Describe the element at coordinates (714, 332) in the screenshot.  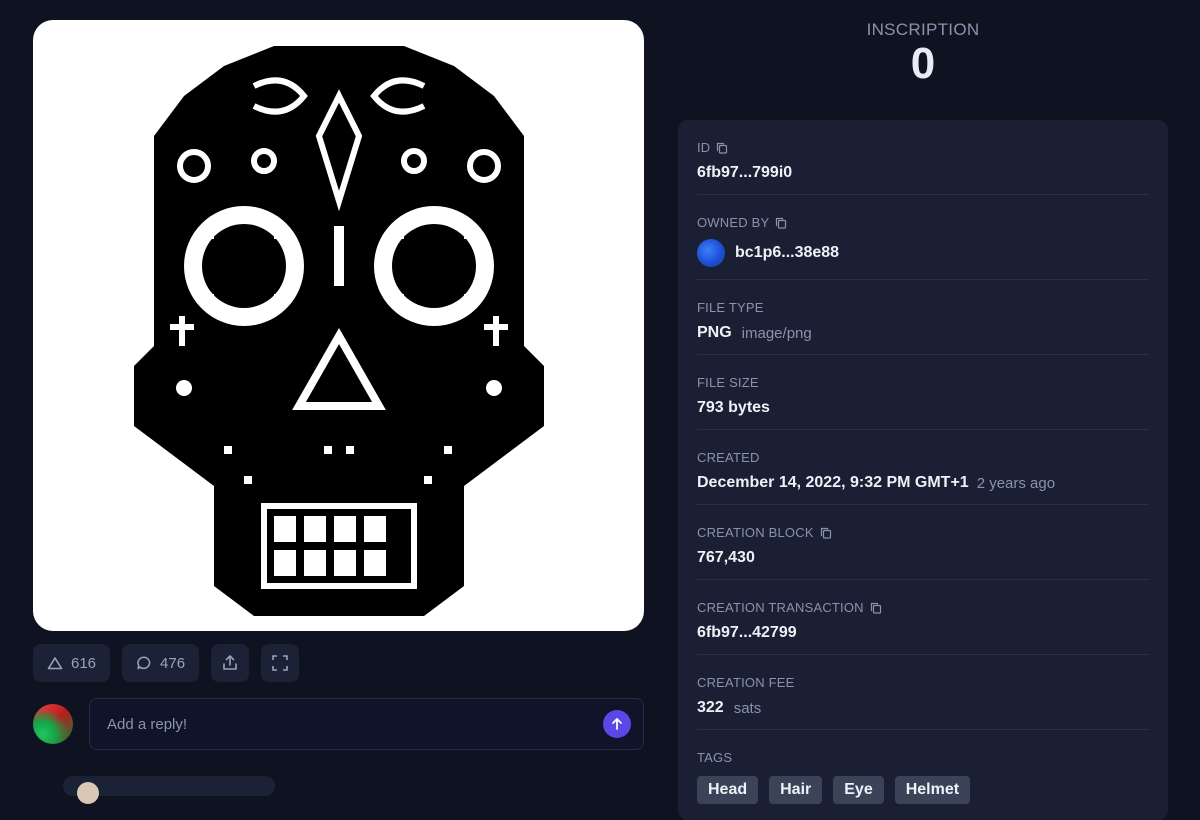
I see `file-type-value: PNG` at that location.